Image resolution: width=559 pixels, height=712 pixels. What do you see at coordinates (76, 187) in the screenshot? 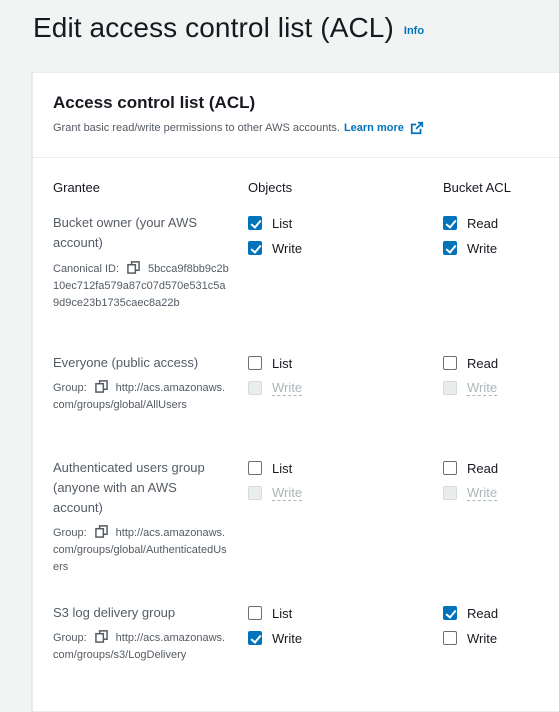
I see `column-header-grantee: Grantee` at bounding box center [76, 187].